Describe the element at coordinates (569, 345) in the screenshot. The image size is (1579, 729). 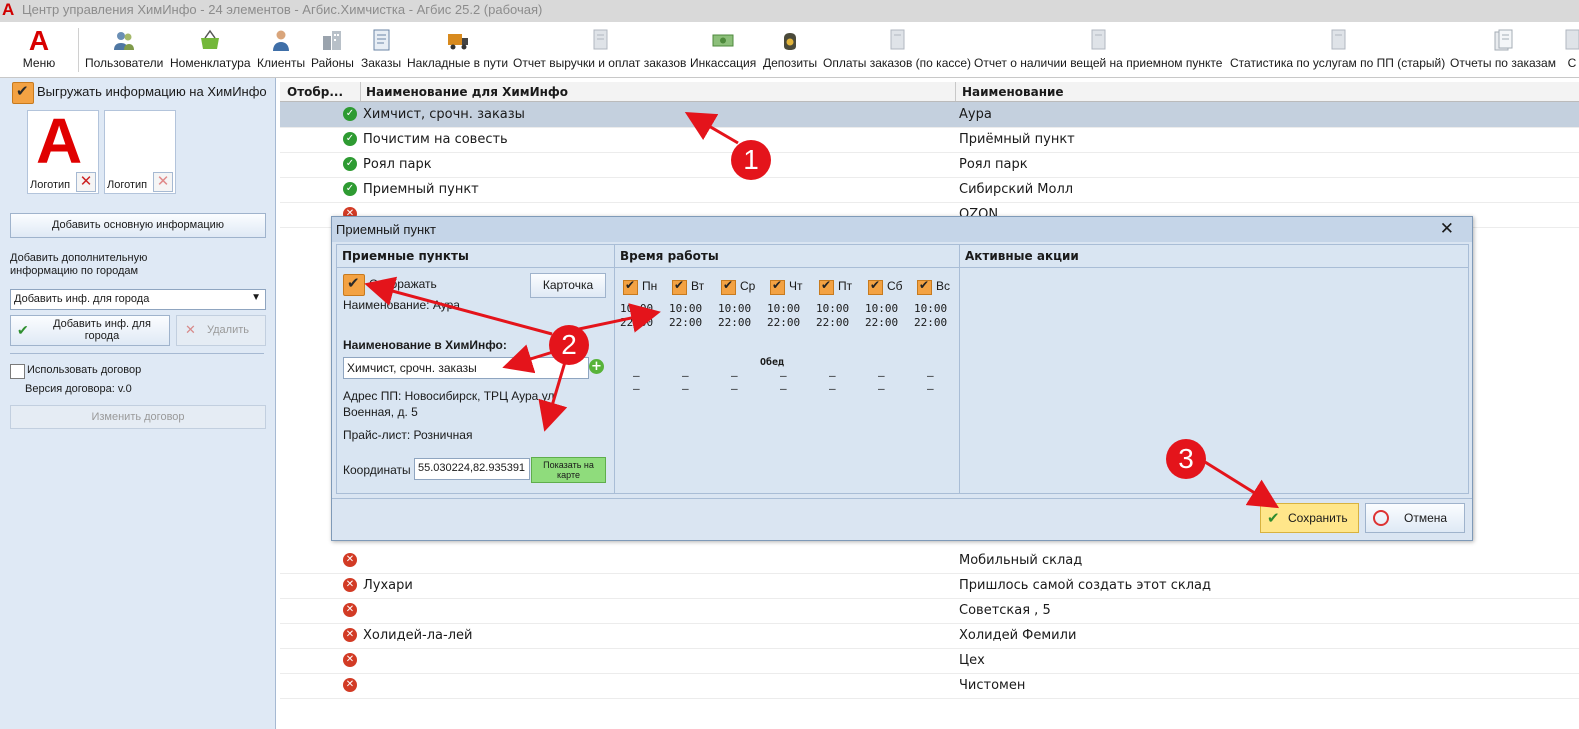
I see `annotation-badge-2: 2` at that location.